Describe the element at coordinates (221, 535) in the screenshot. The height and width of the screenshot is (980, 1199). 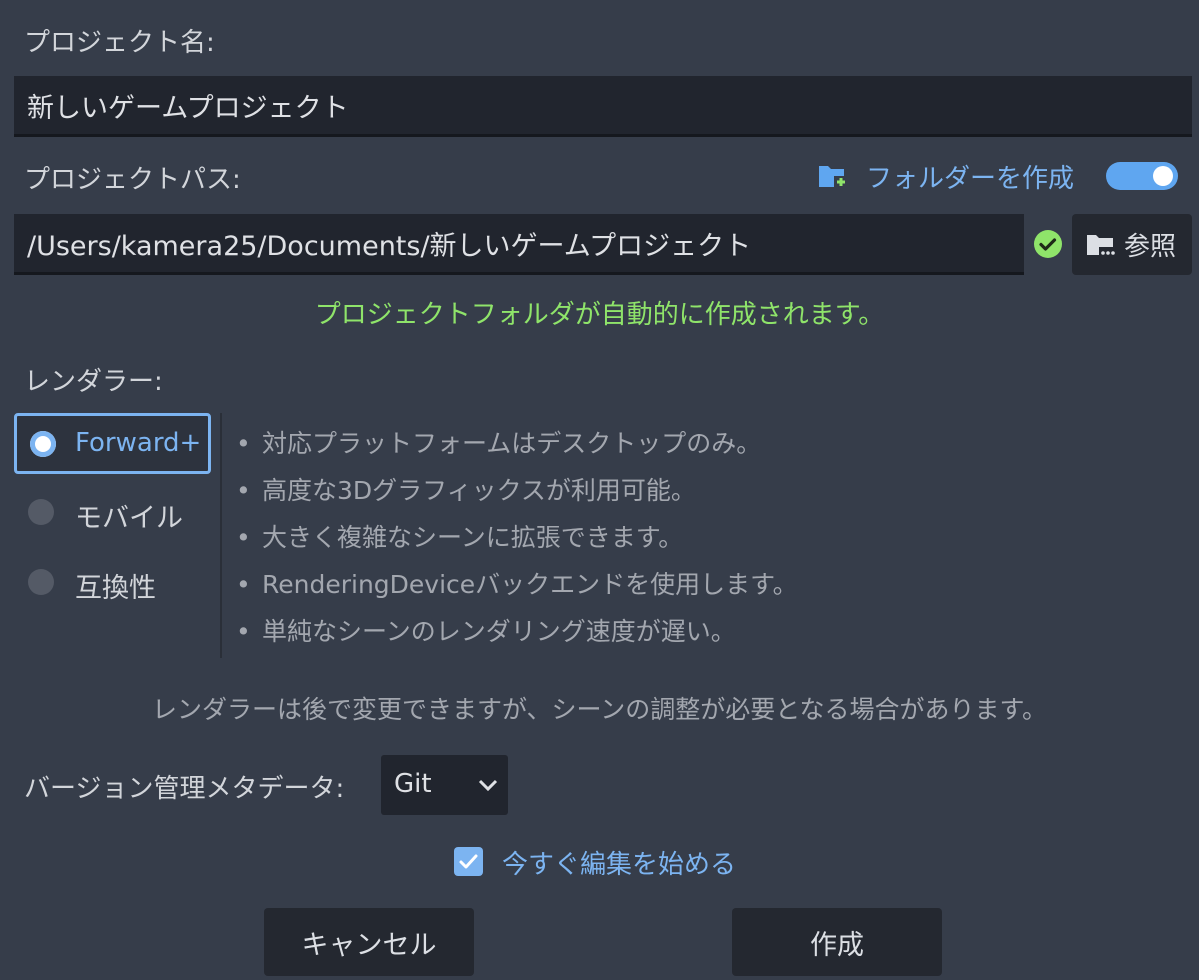
I see `renderer-divider` at that location.